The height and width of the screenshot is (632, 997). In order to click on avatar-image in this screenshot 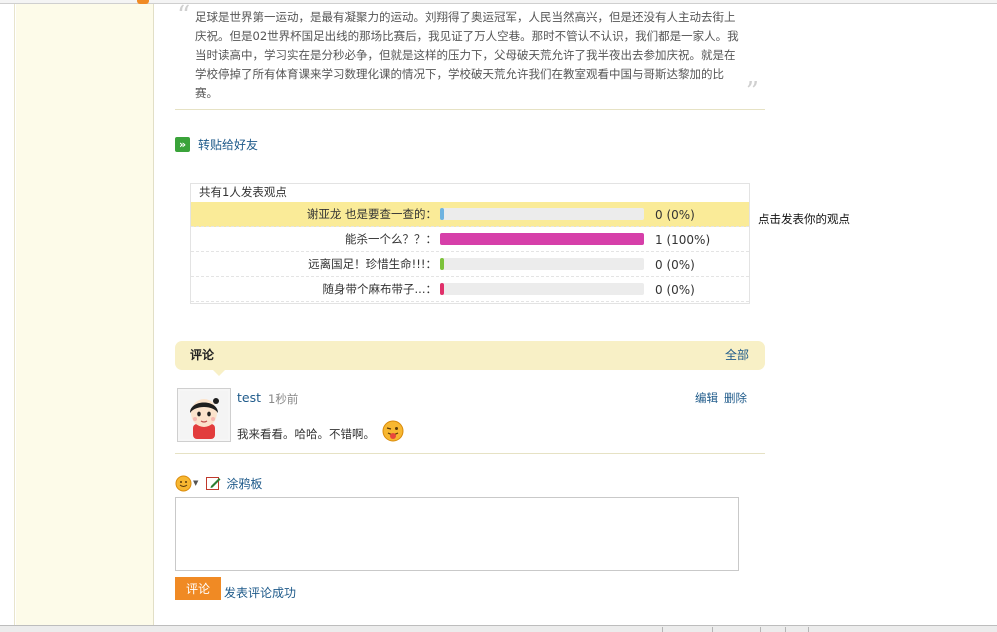, I will do `click(204, 415)`.